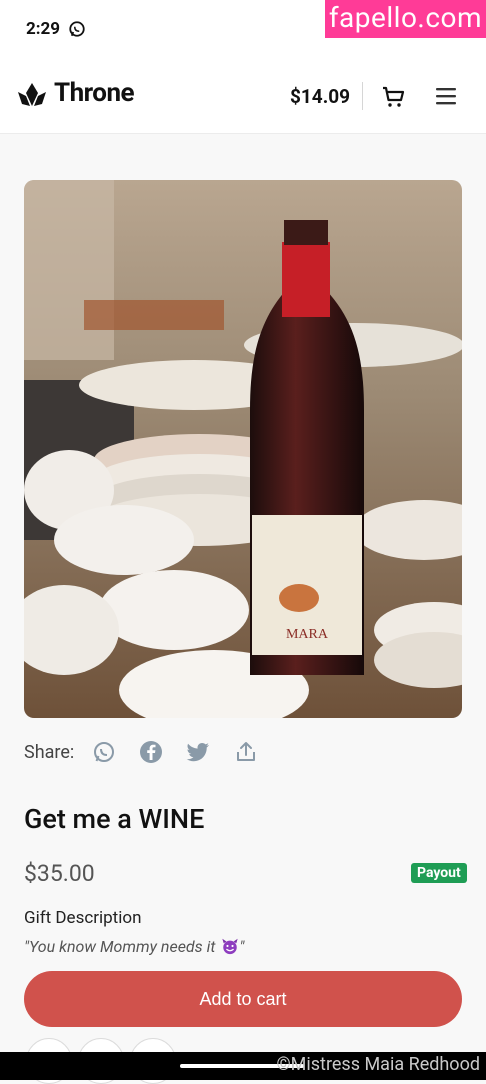 The height and width of the screenshot is (1084, 486). I want to click on whatsapp-share-icon, so click(104, 752).